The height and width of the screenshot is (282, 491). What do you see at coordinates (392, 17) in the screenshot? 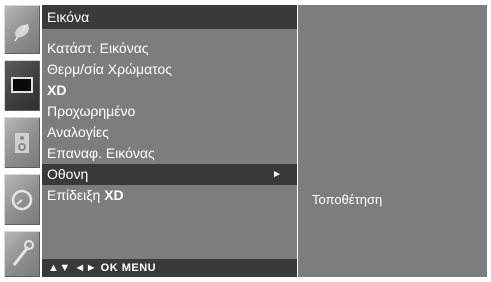
I see `submenu-header` at bounding box center [392, 17].